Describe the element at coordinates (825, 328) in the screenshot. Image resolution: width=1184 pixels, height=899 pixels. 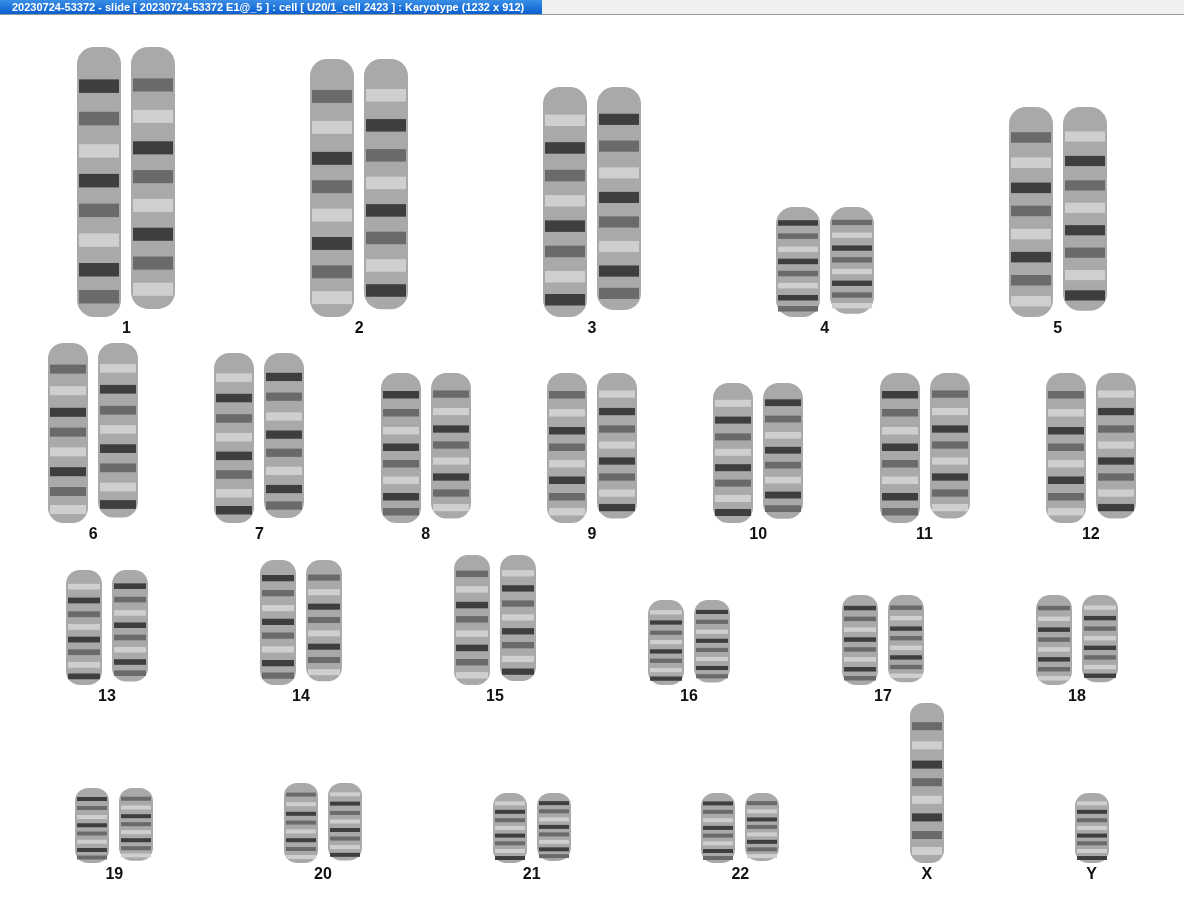
I see `chromosome-number: 4` at that location.